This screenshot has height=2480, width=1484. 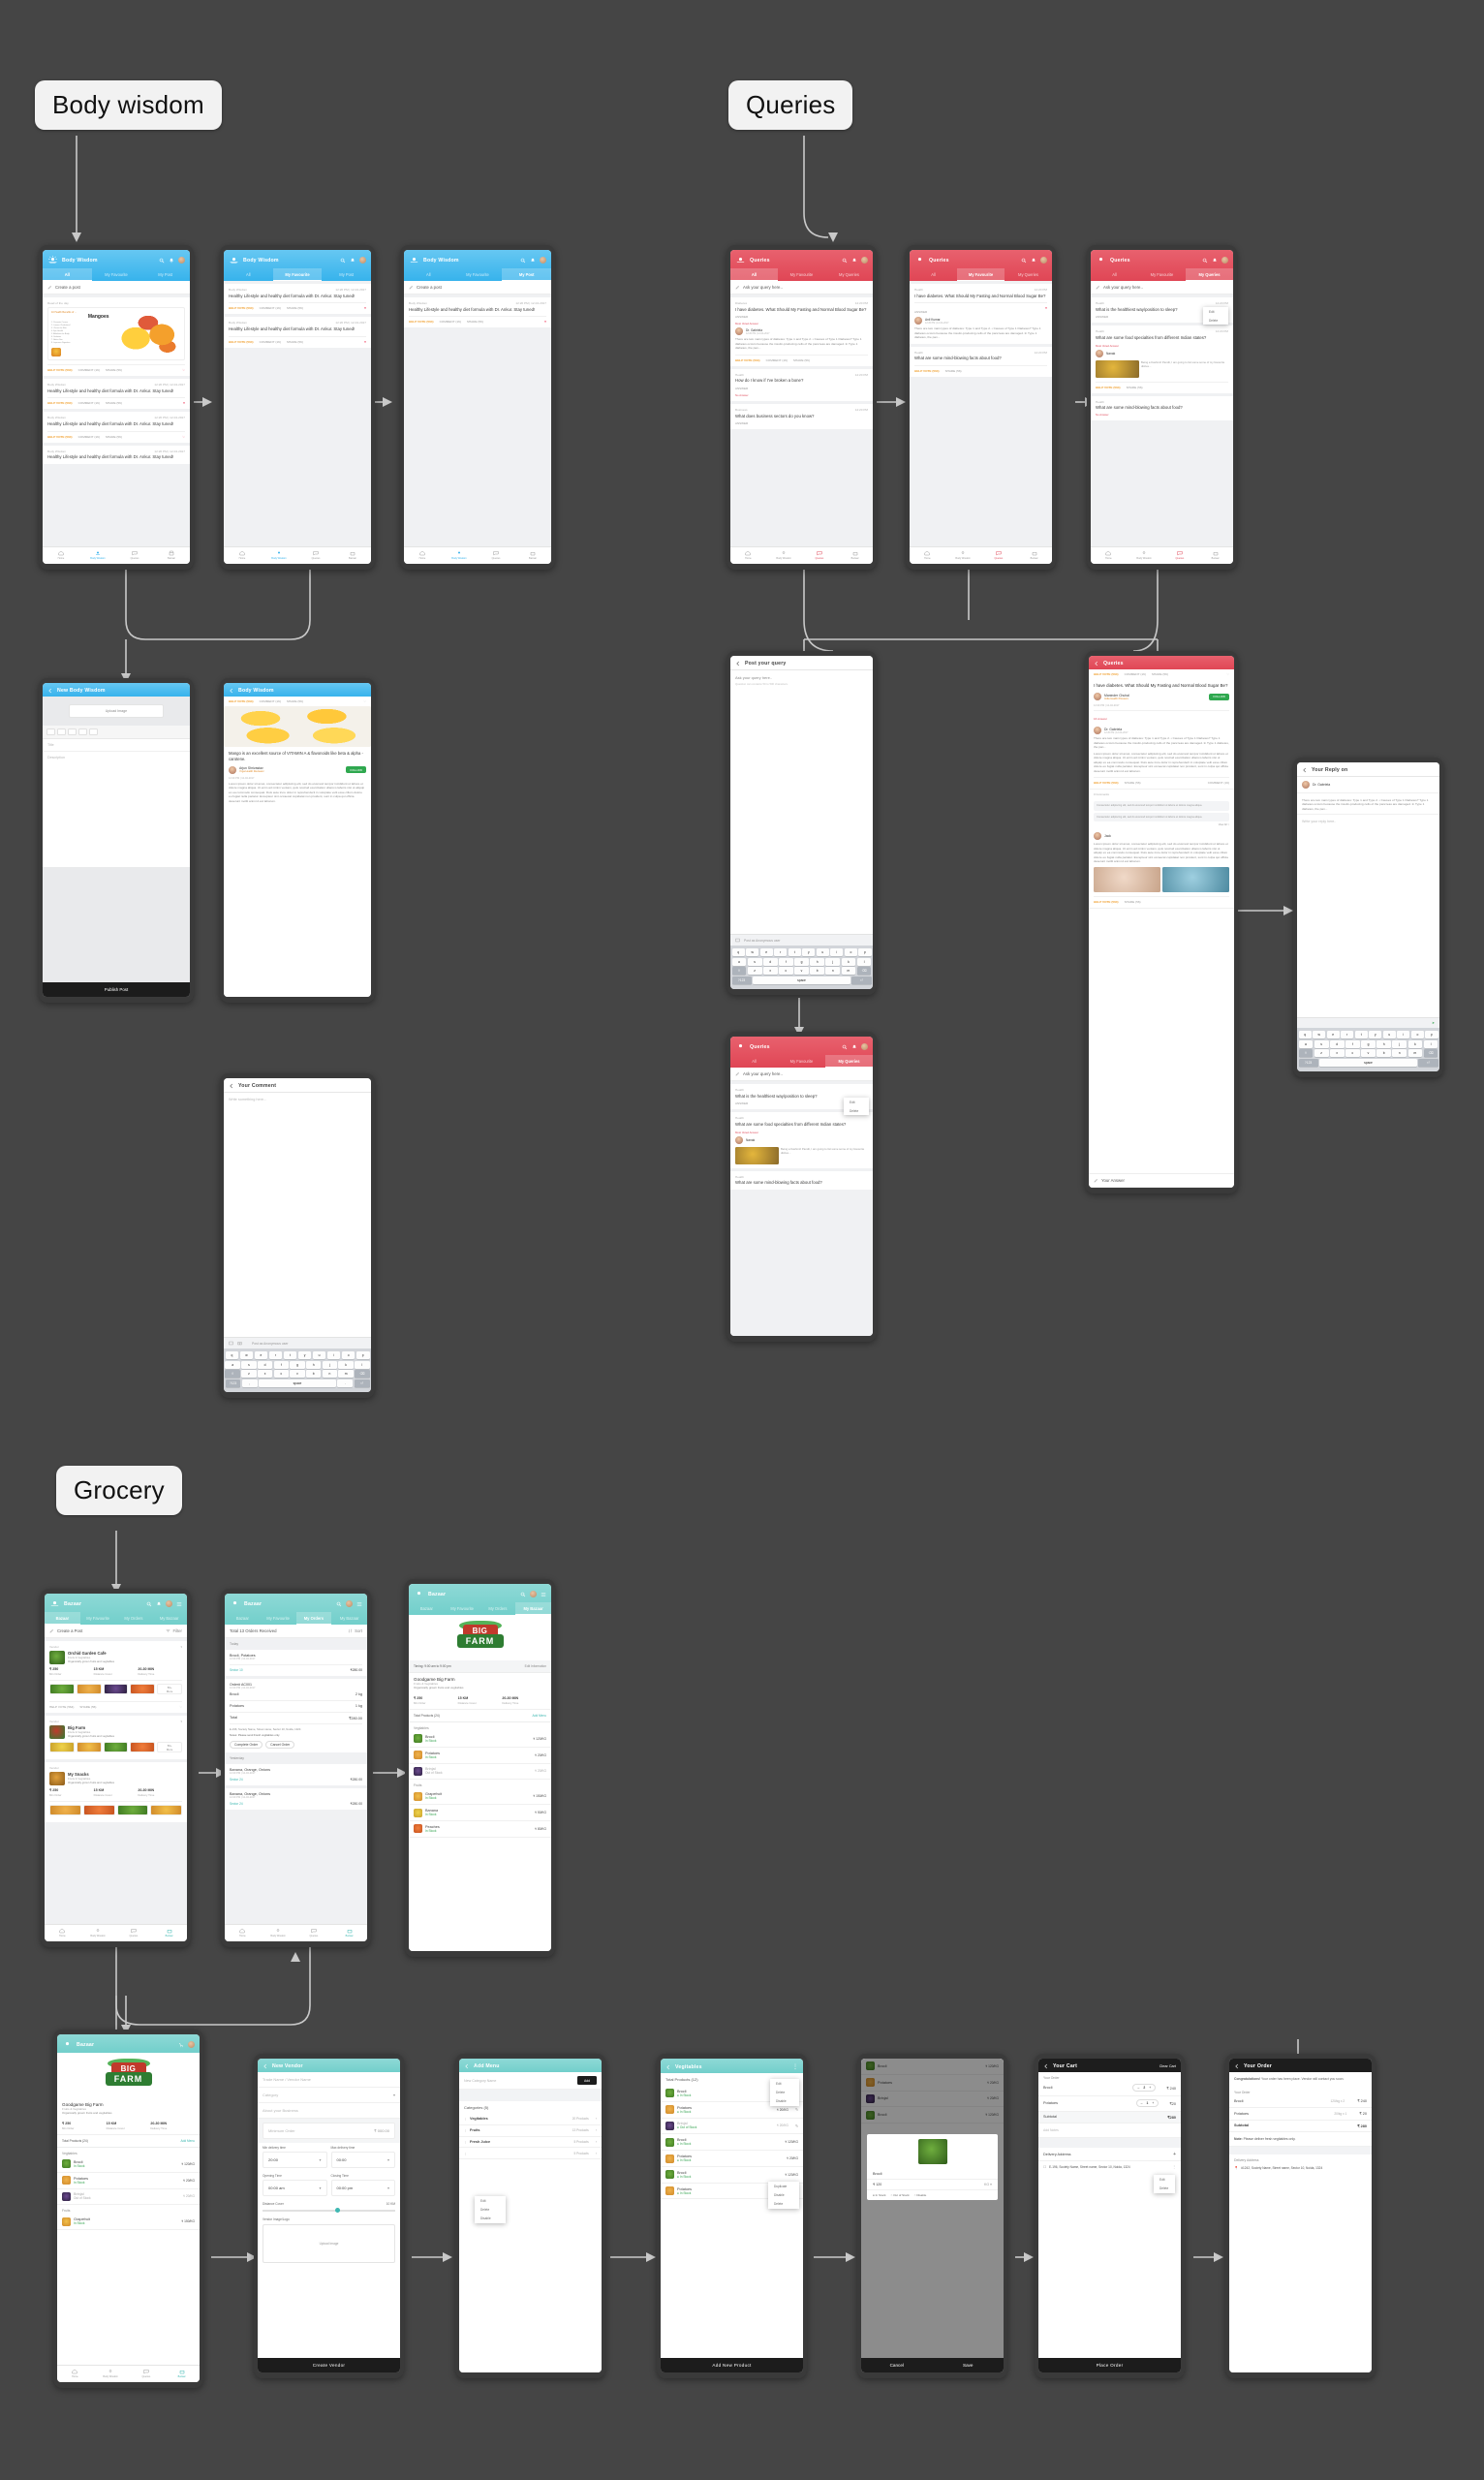 What do you see at coordinates (116, 1631) in the screenshot?
I see `create-post-bar: Create a Post Filter` at bounding box center [116, 1631].